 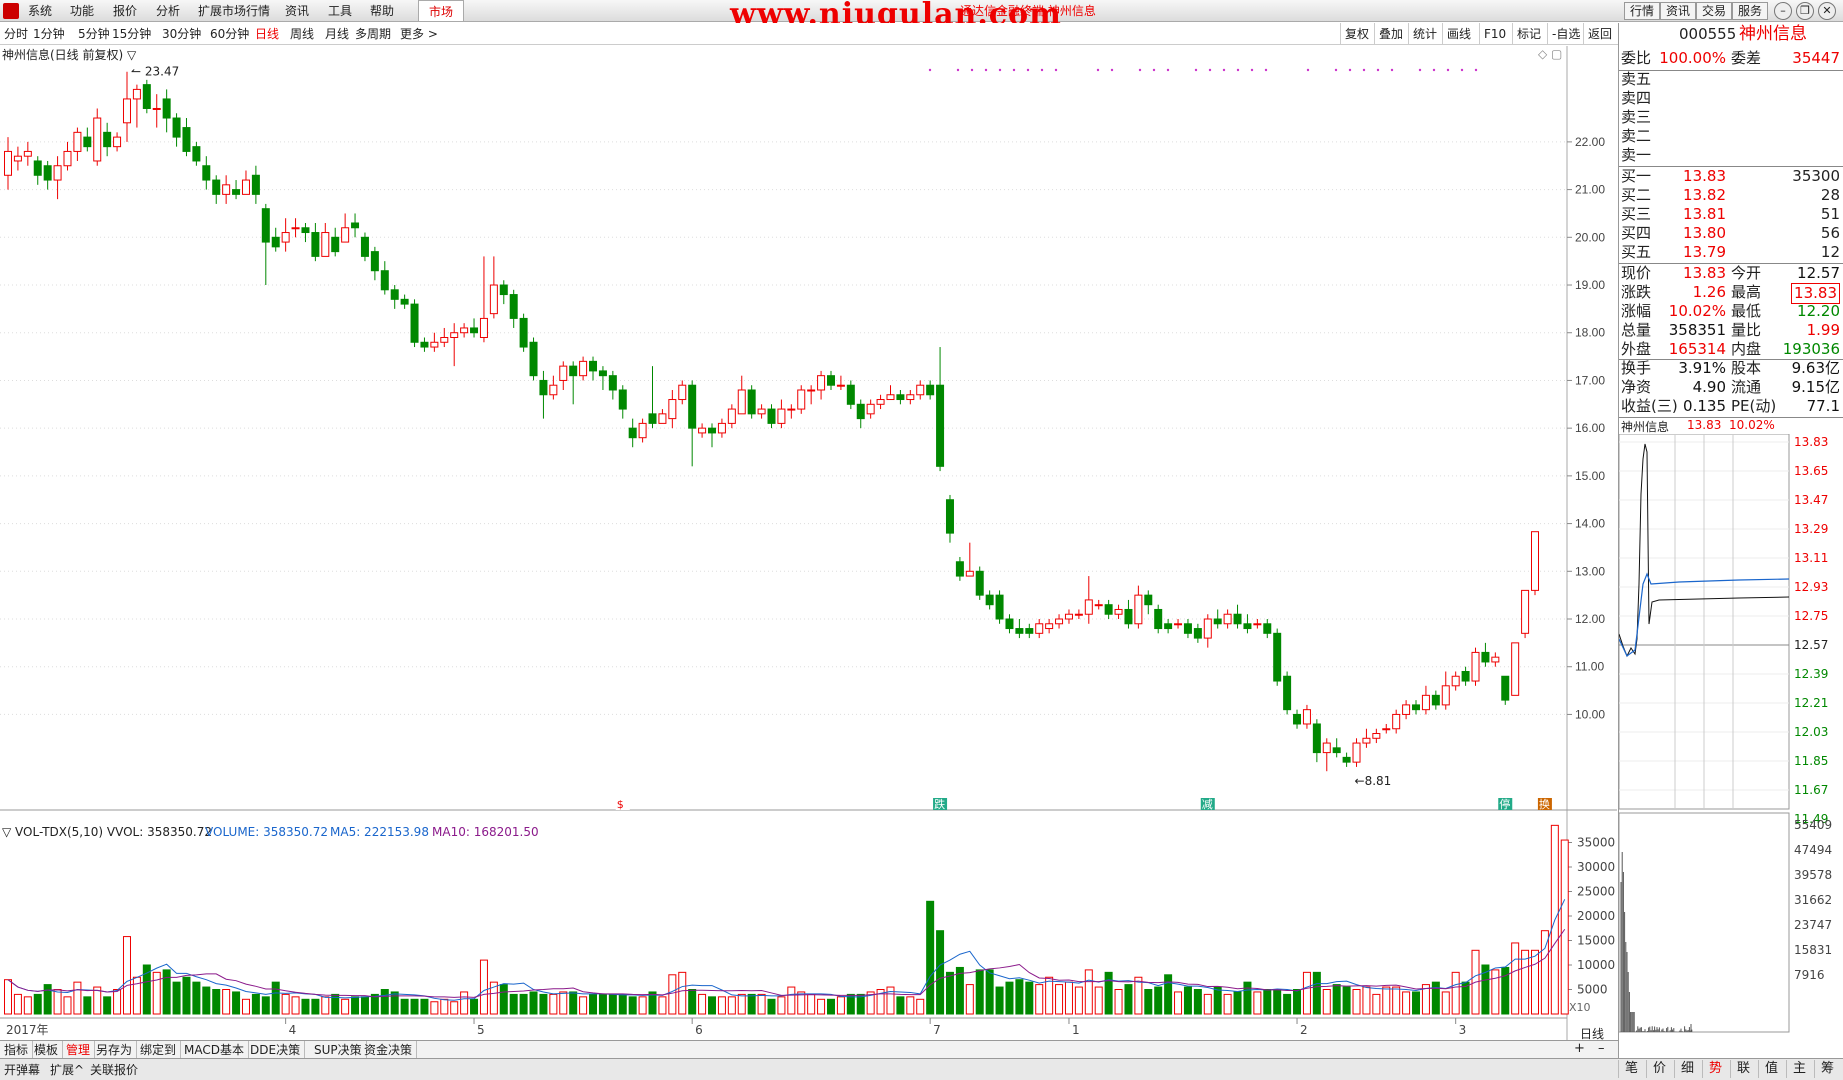 What do you see at coordinates (1636, 98) in the screenshot?
I see `sell-label: 卖四` at bounding box center [1636, 98].